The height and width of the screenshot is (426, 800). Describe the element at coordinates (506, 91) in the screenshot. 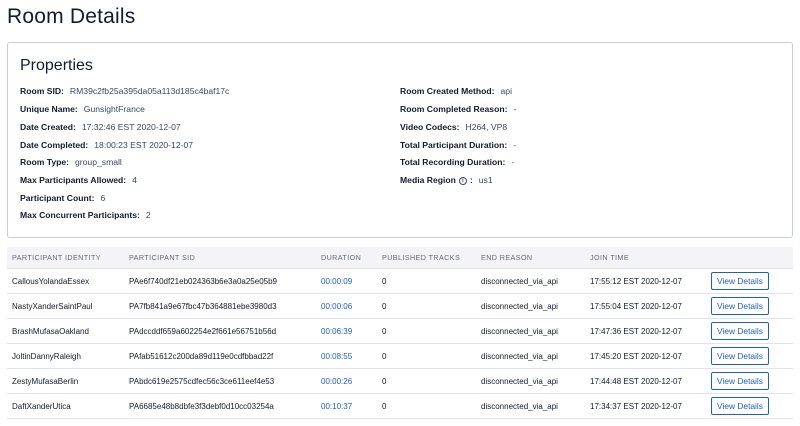

I see `prop-value: api` at that location.